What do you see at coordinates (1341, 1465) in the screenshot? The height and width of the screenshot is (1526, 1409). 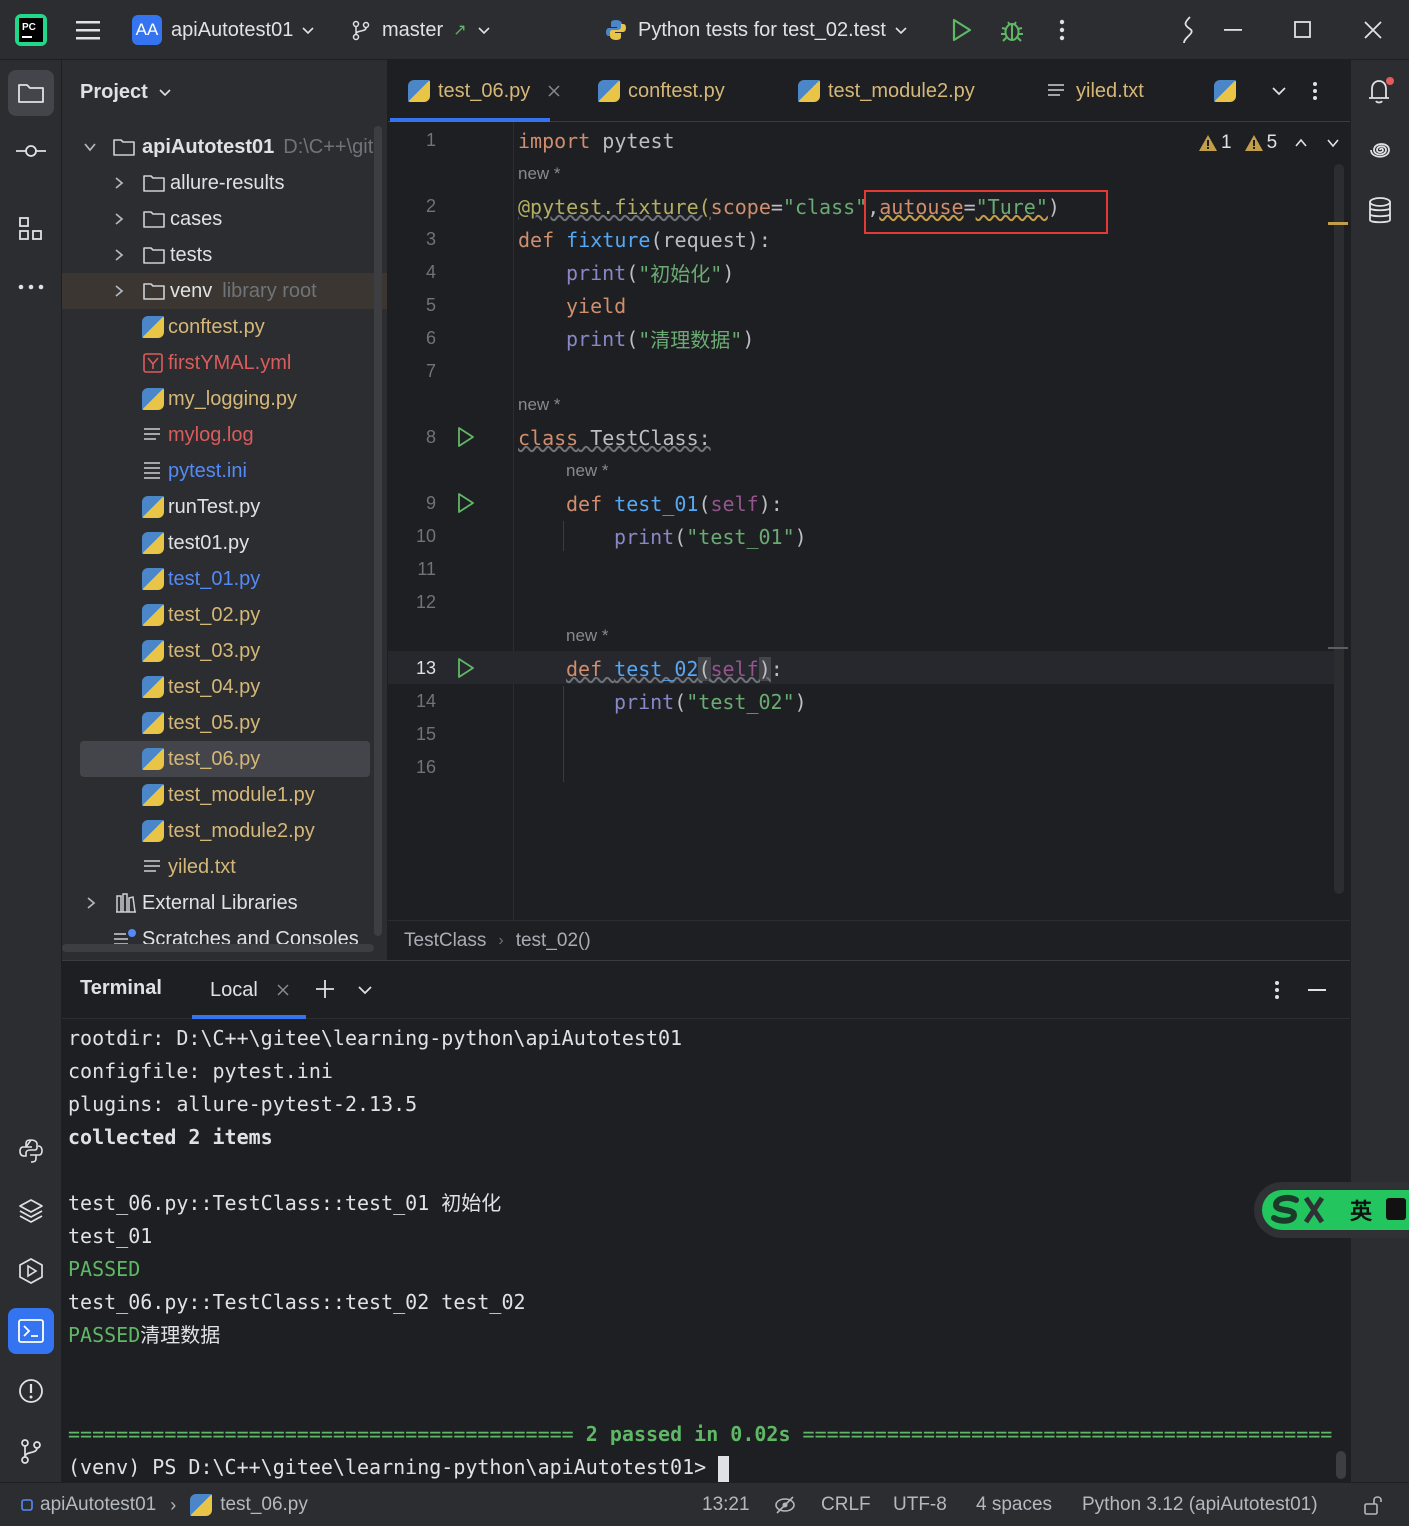 I see `terminal-scrollbar` at bounding box center [1341, 1465].